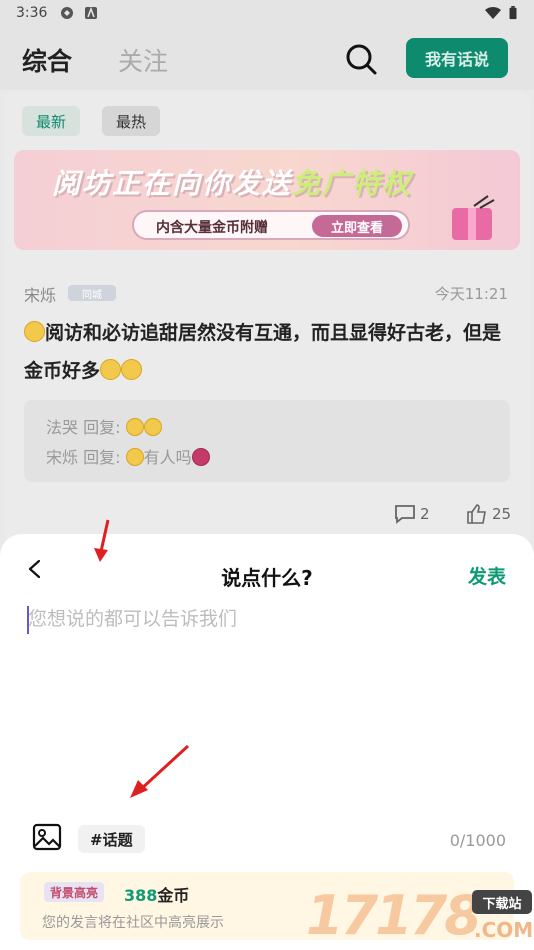 The height and width of the screenshot is (950, 534). What do you see at coordinates (267, 578) in the screenshot?
I see `sheet-title: 说点什么?` at bounding box center [267, 578].